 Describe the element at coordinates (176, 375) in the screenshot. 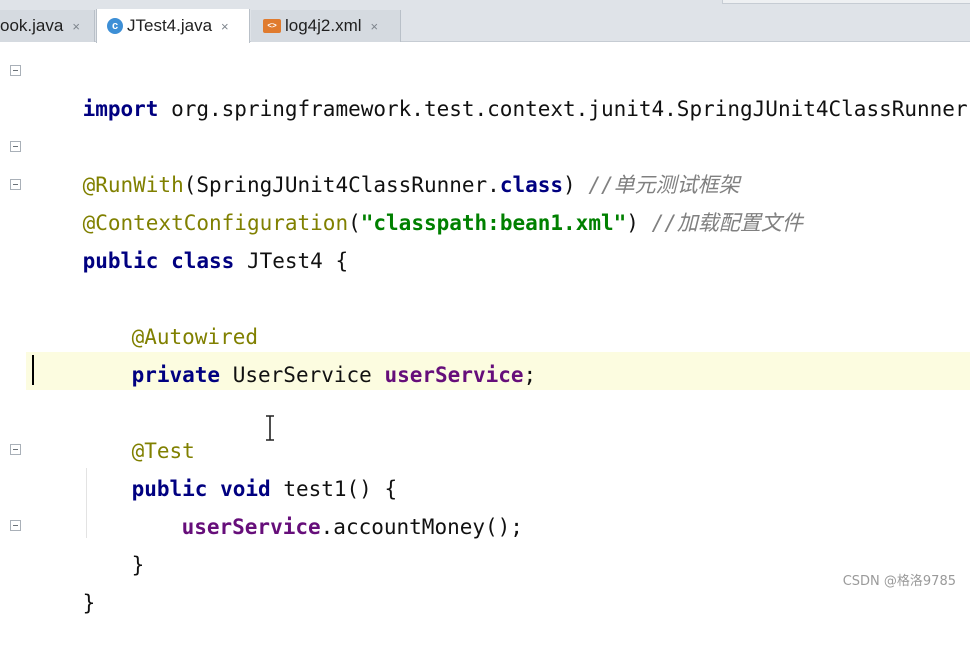

I see `keyword-private: private` at that location.